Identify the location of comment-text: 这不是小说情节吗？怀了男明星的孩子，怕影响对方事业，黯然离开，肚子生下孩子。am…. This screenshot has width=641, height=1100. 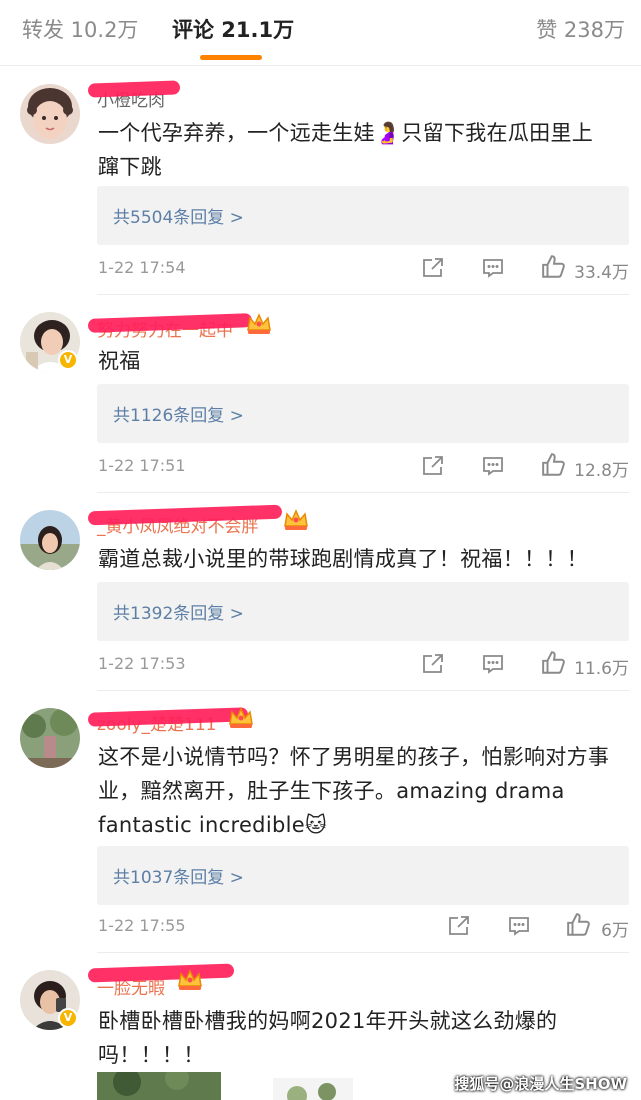
(354, 791).